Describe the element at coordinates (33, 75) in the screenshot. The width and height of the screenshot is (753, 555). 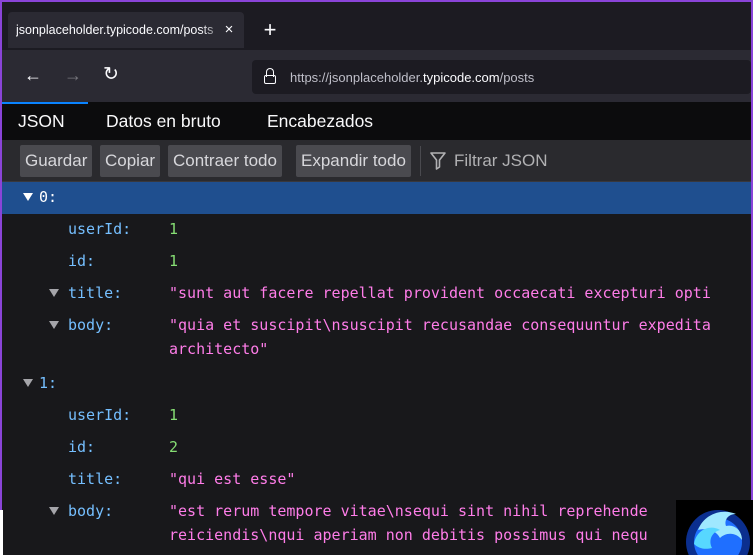
I see `back-button: ←` at that location.